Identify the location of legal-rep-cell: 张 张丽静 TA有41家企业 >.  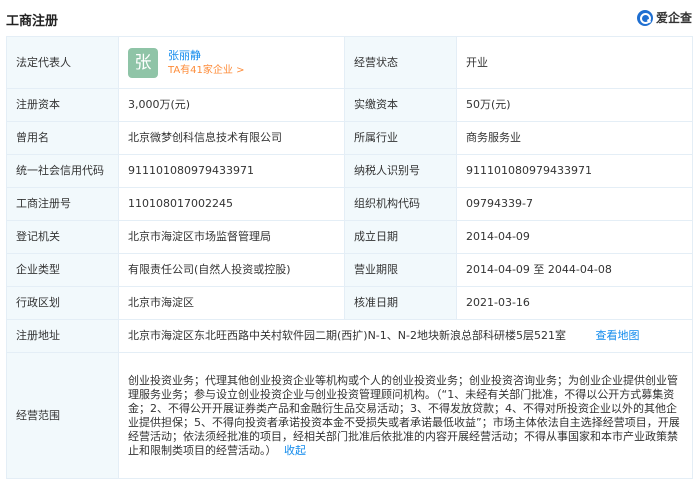
(231, 62).